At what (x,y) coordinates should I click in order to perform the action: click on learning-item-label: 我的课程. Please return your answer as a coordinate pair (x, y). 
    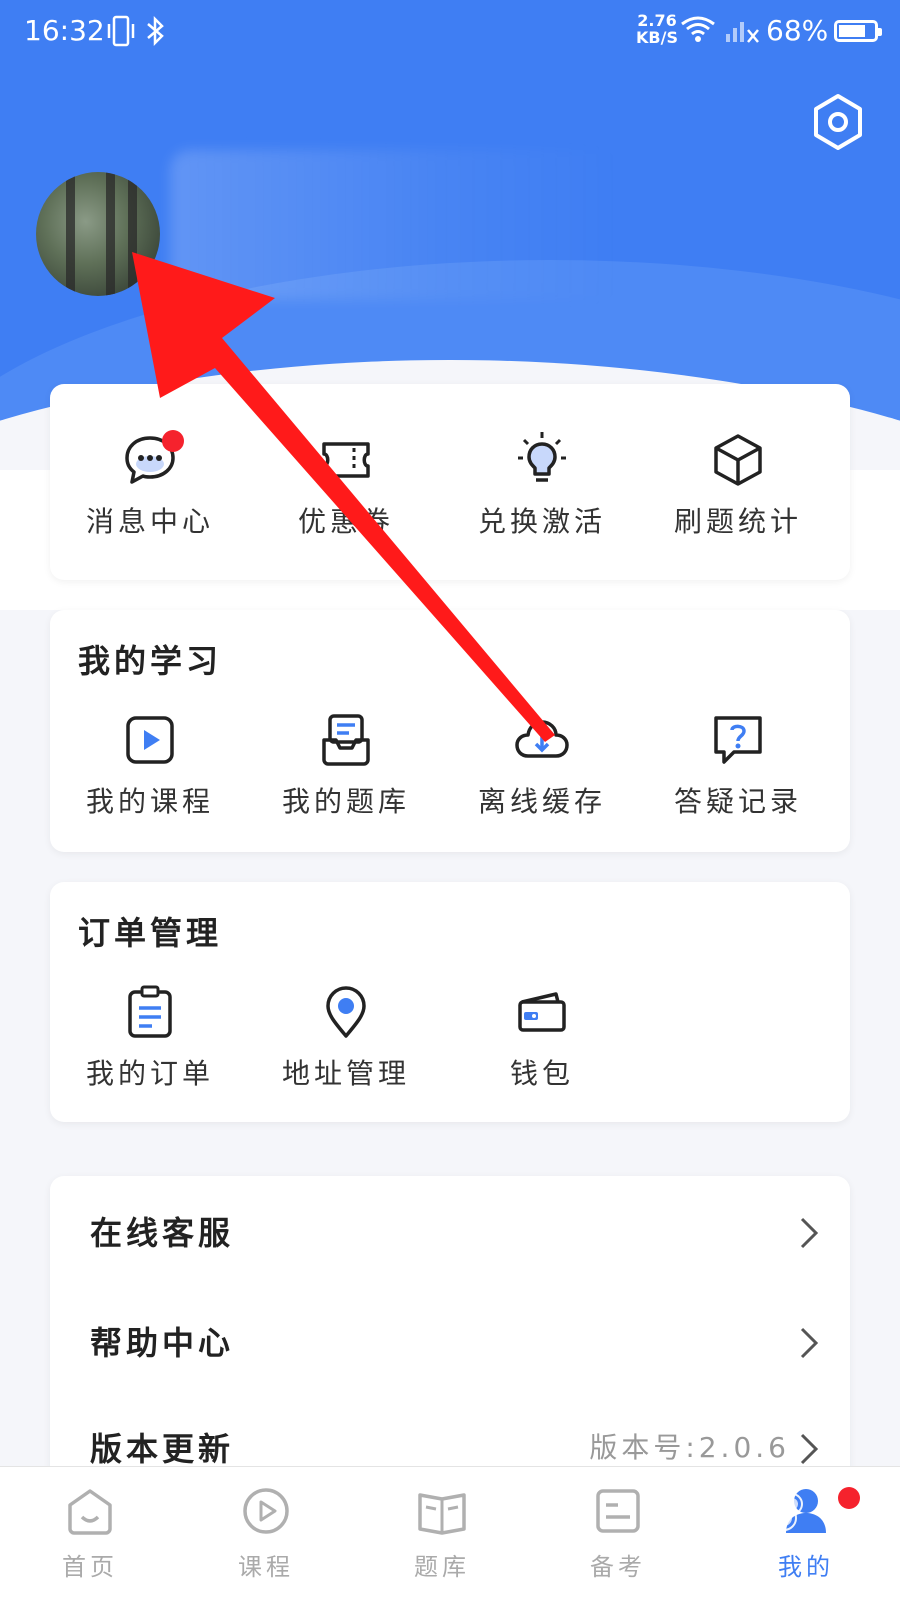
    Looking at the image, I should click on (149, 801).